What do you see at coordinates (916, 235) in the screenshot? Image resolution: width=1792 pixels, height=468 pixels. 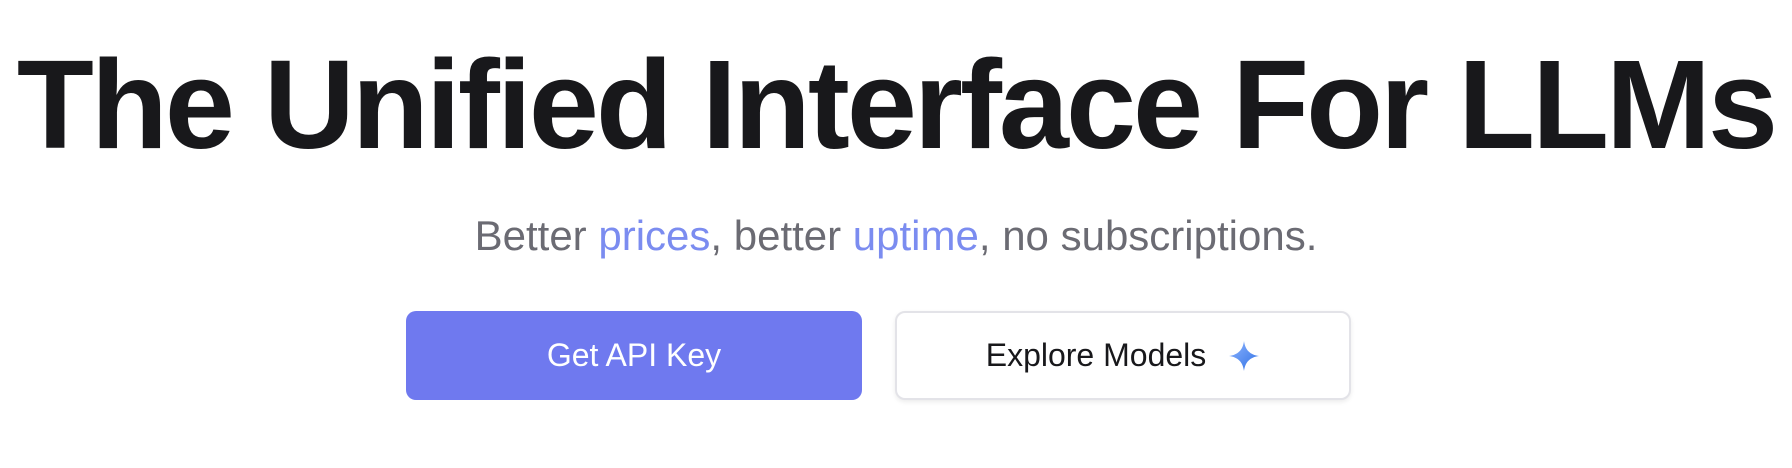 I see `uptime-link: uptime` at bounding box center [916, 235].